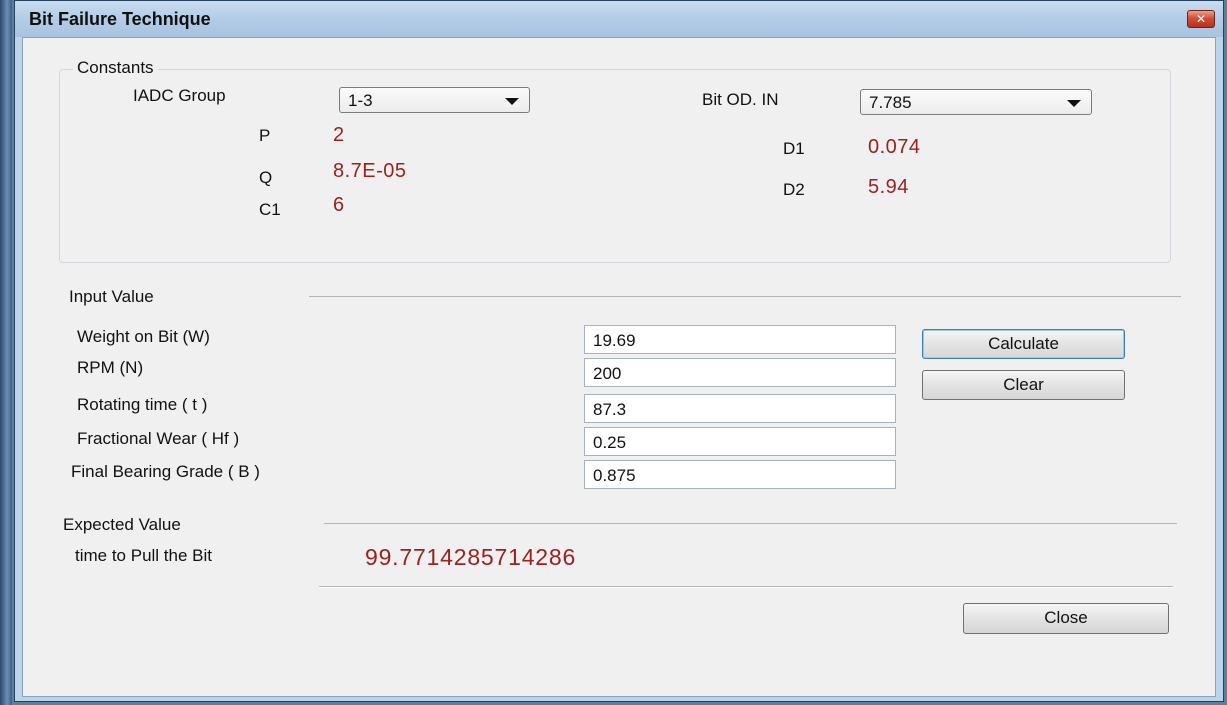 The height and width of the screenshot is (705, 1227). What do you see at coordinates (740, 408) in the screenshot?
I see `rotating-time-input: 87.3` at bounding box center [740, 408].